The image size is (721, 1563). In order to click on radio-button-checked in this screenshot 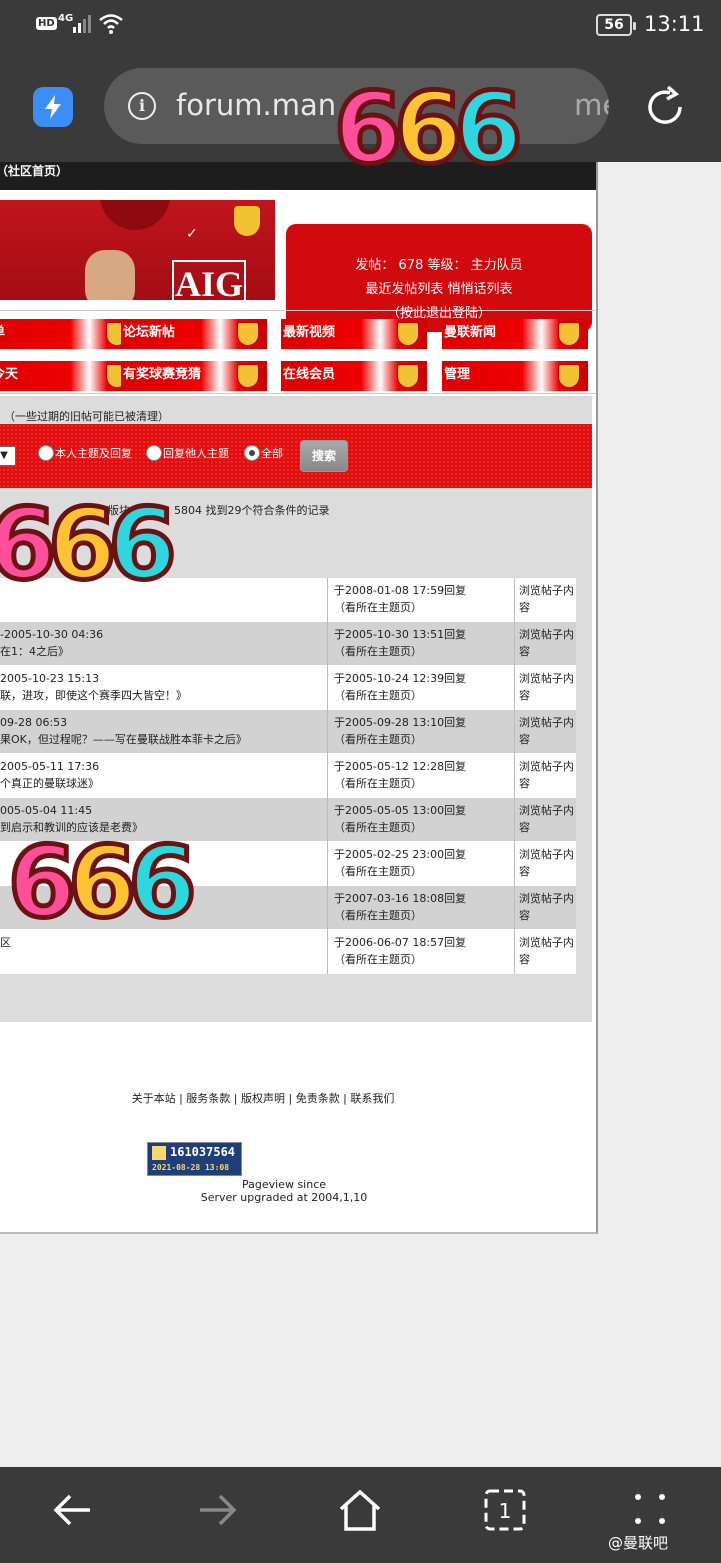, I will do `click(252, 453)`.